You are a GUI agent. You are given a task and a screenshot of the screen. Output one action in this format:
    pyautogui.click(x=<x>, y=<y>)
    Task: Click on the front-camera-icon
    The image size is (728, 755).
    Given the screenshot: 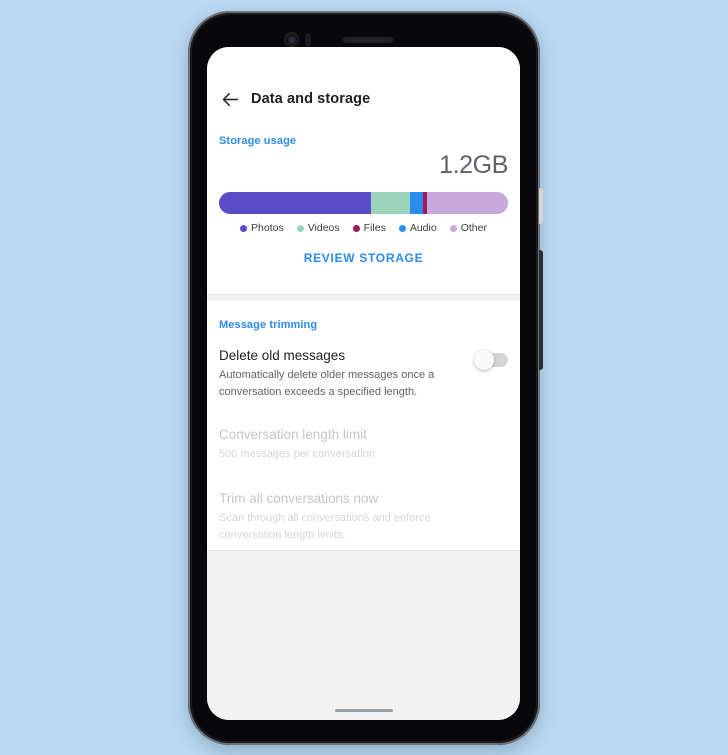 What is the action you would take?
    pyautogui.click(x=291, y=39)
    